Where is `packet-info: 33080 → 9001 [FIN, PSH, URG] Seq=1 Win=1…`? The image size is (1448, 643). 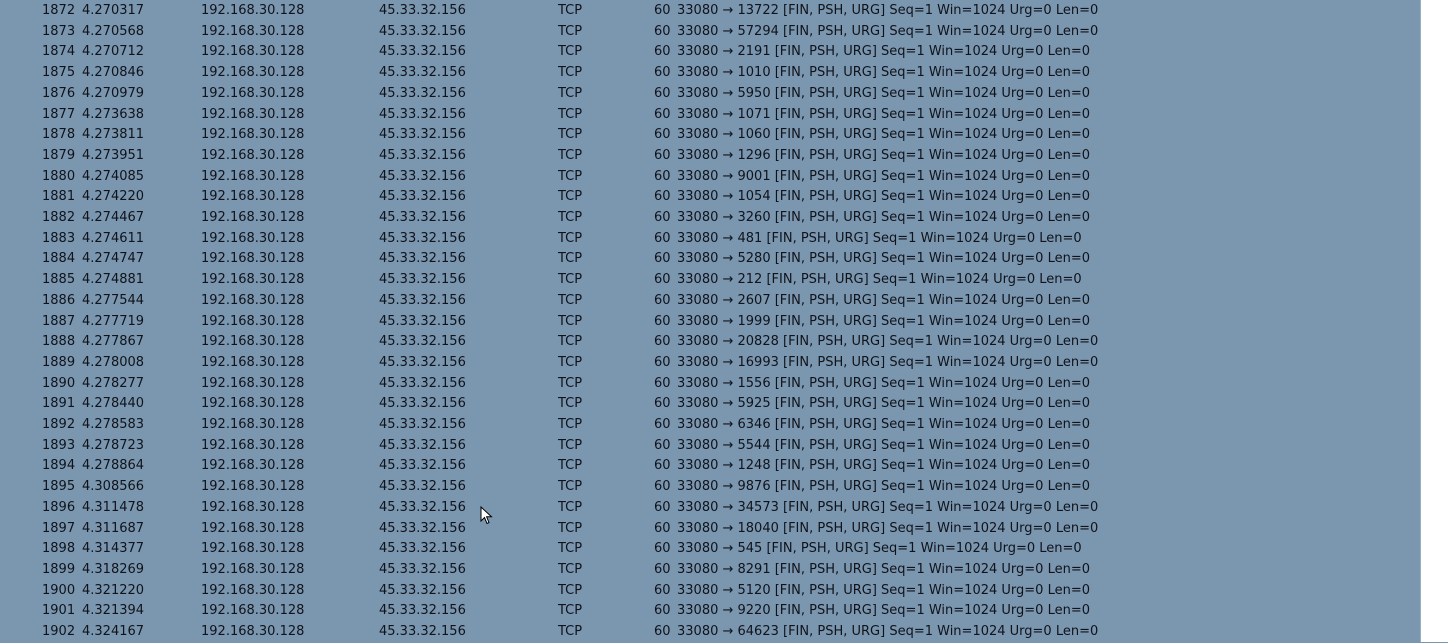
packet-info: 33080 → 9001 [FIN, PSH, URG] Seq=1 Win=1… is located at coordinates (883, 176).